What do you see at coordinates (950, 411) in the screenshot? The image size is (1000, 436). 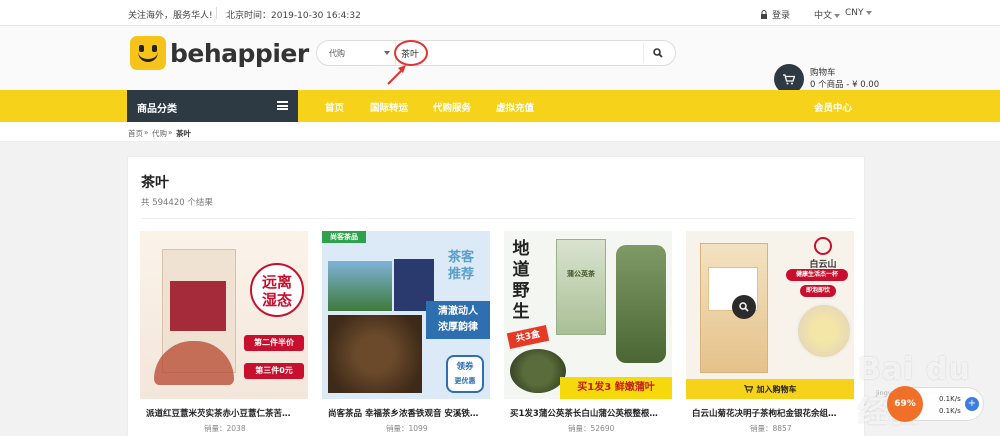 I see `download-speed: 0.1K/s` at bounding box center [950, 411].